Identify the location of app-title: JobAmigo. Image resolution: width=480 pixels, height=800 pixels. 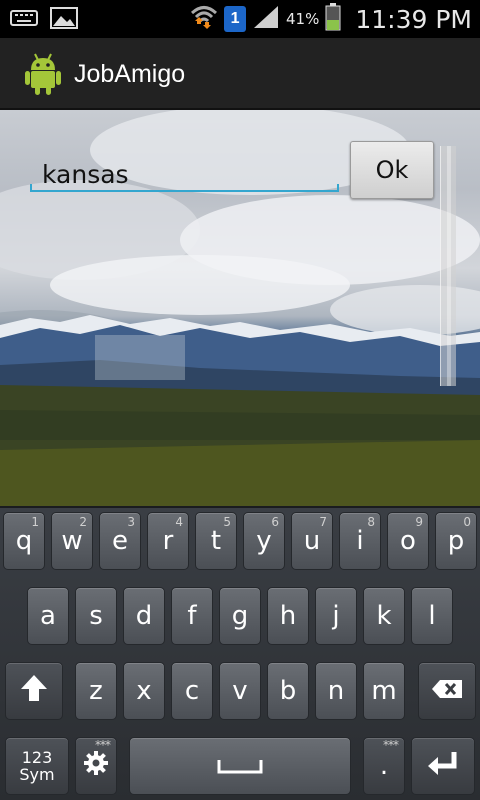
(130, 74).